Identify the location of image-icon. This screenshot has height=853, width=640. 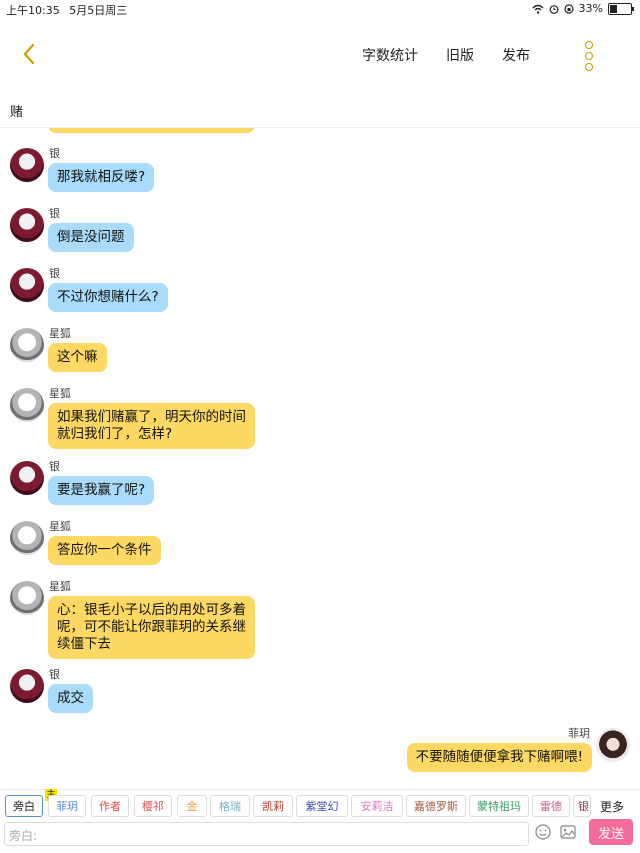
(568, 832).